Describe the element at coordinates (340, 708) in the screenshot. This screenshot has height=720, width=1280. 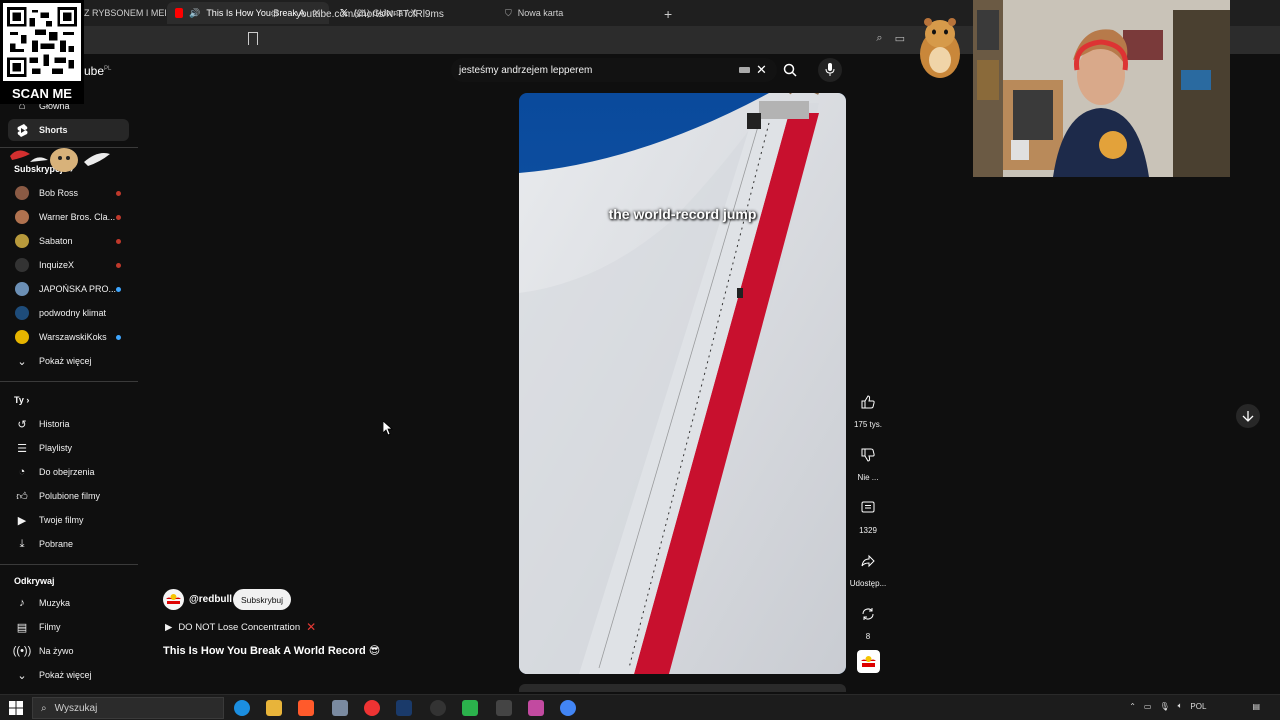
I see `notepad-icon` at that location.